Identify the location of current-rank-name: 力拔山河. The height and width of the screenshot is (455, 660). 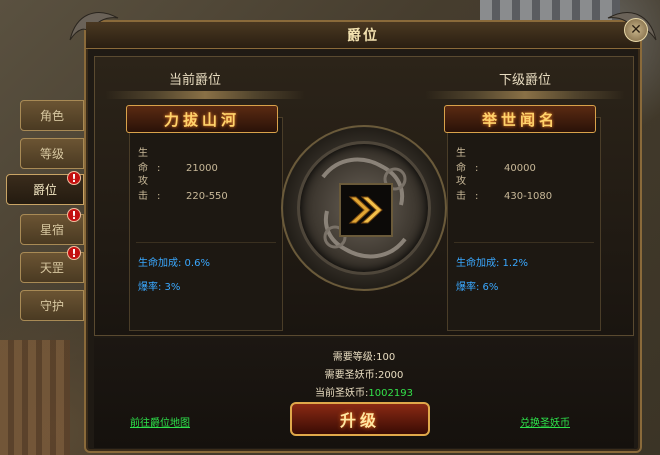
(201, 119).